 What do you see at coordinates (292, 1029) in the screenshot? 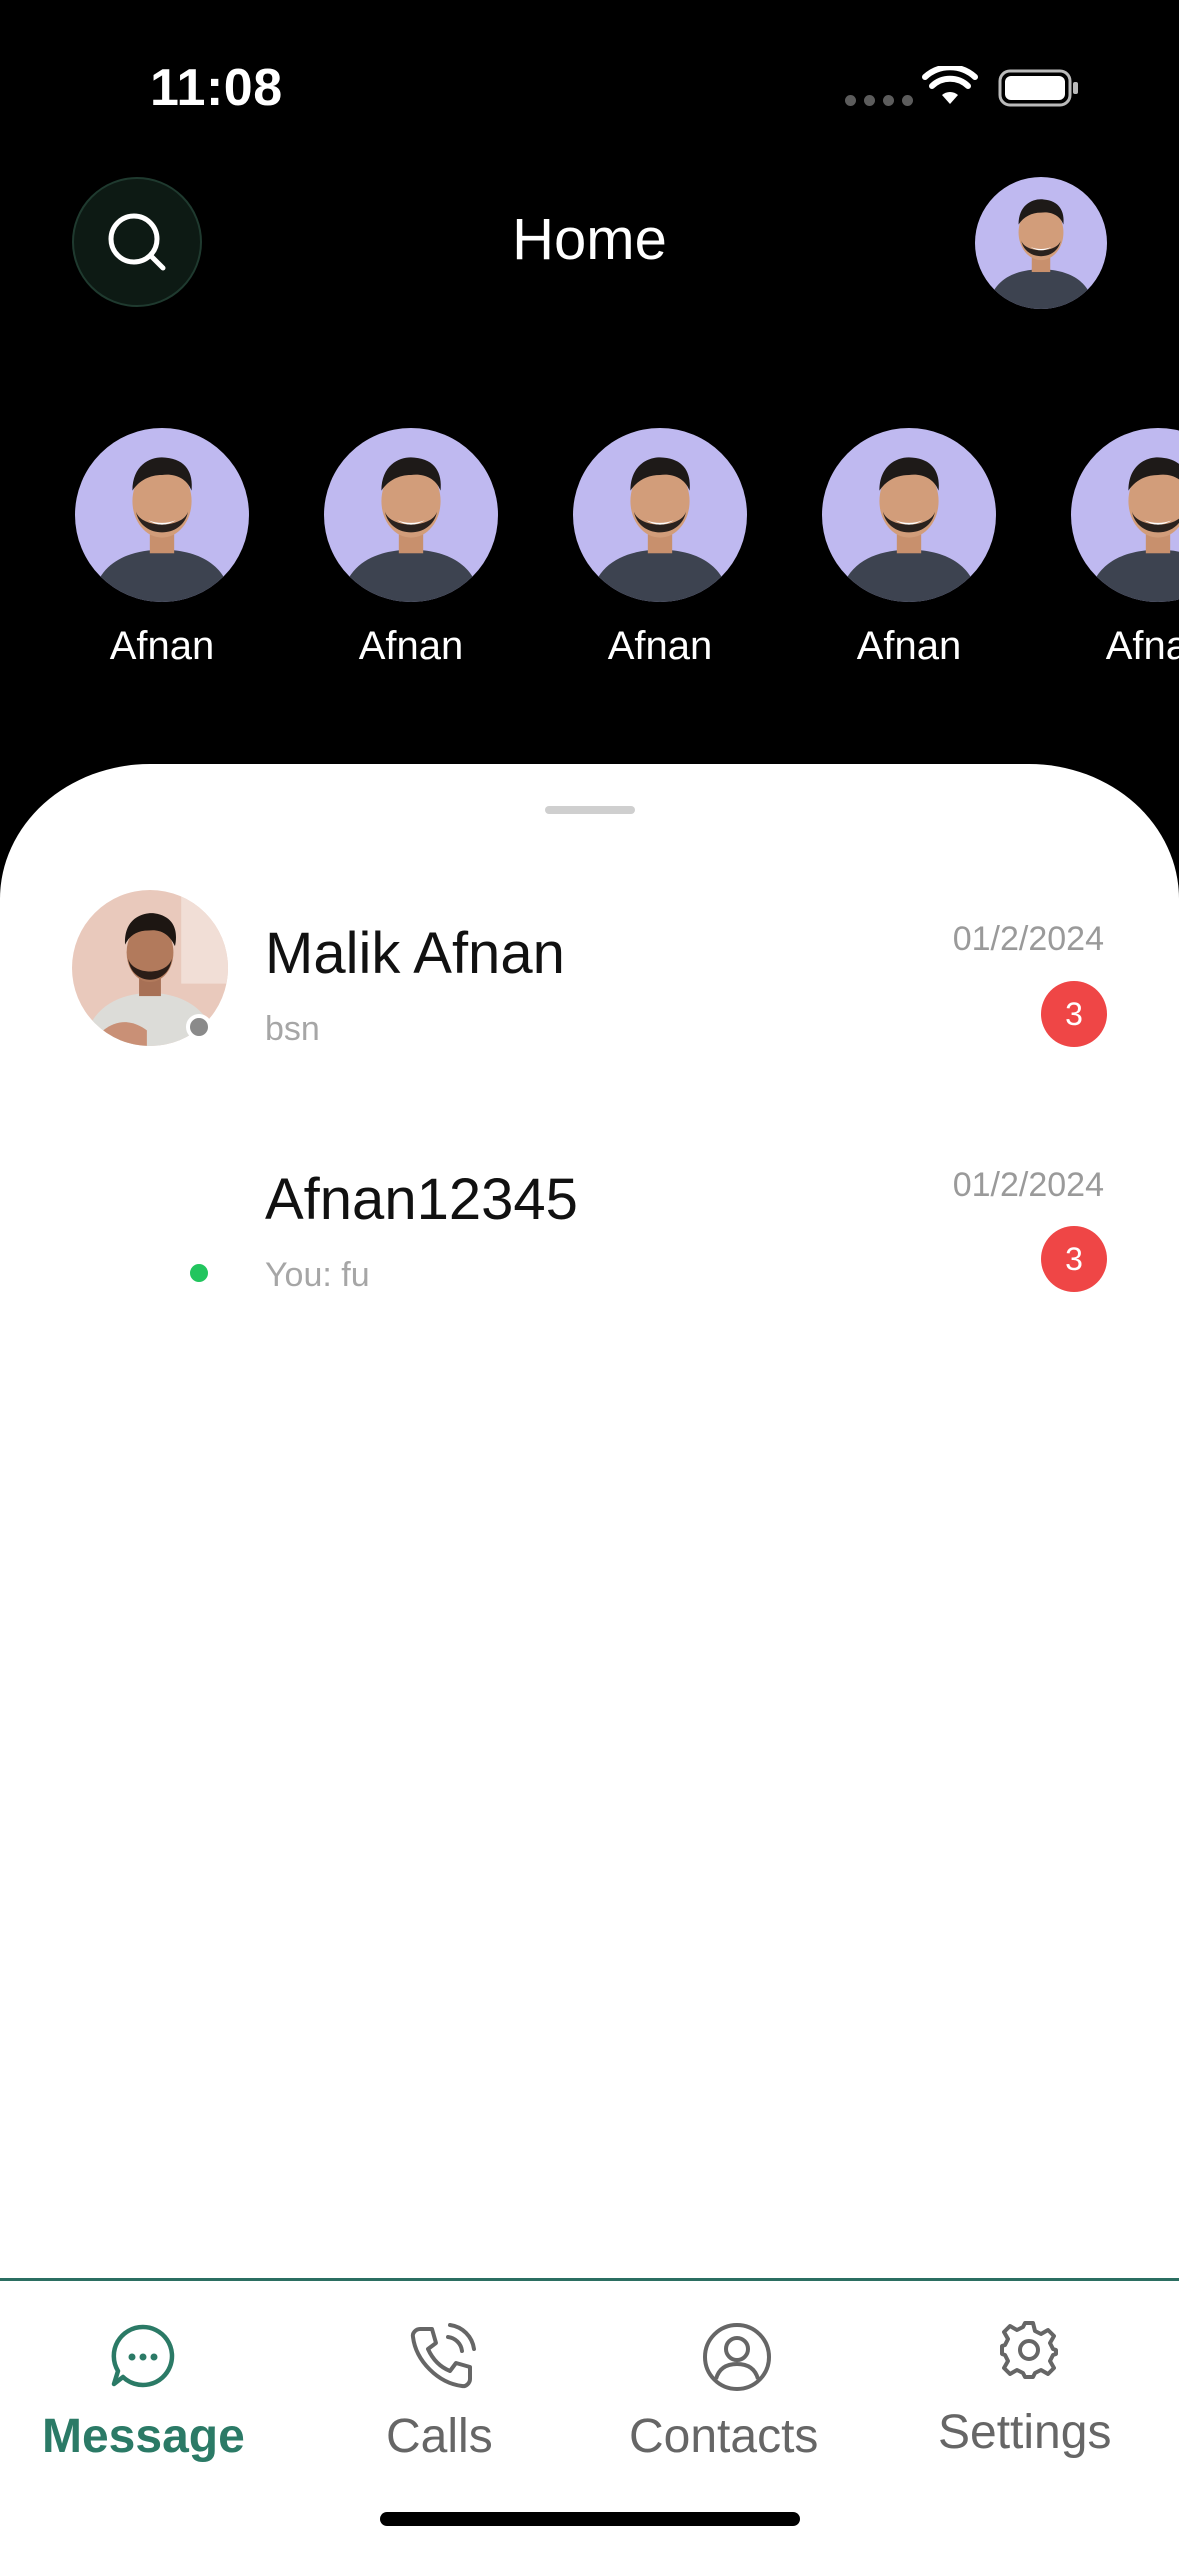
I see `chat-preview: bsn` at bounding box center [292, 1029].